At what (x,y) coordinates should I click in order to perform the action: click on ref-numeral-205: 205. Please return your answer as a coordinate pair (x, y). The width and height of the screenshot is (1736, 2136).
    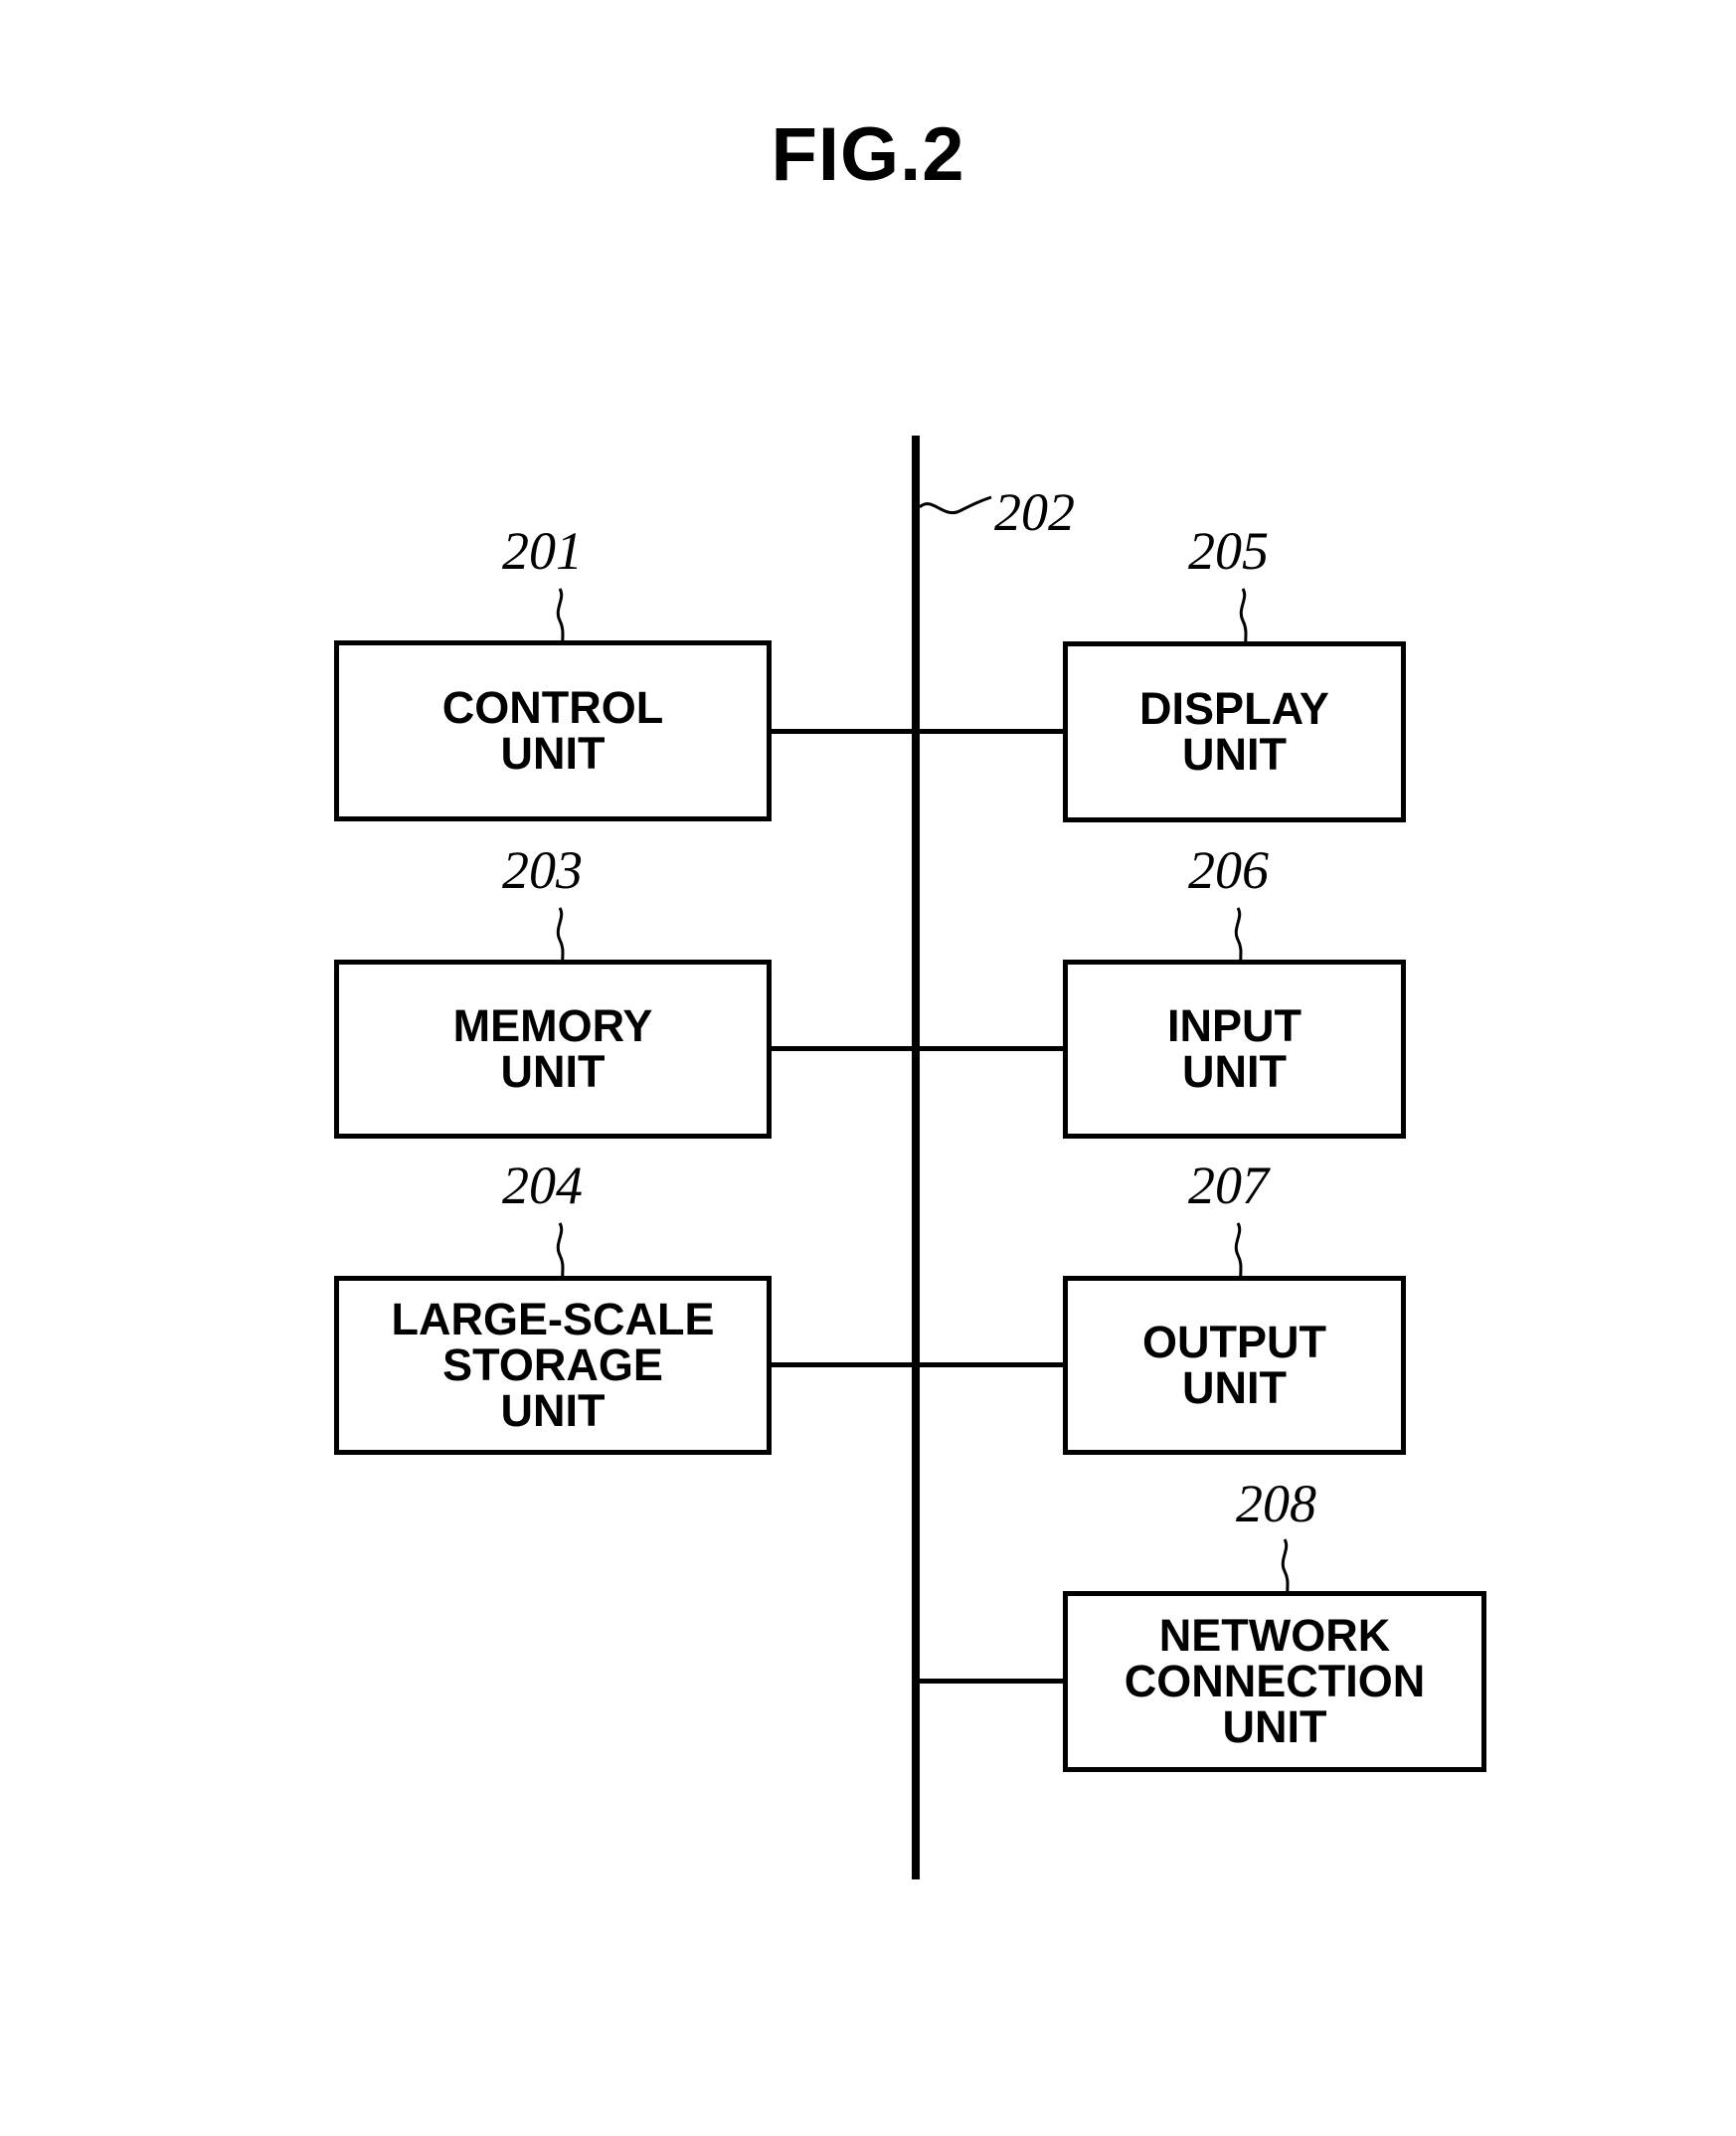
    Looking at the image, I should click on (1228, 551).